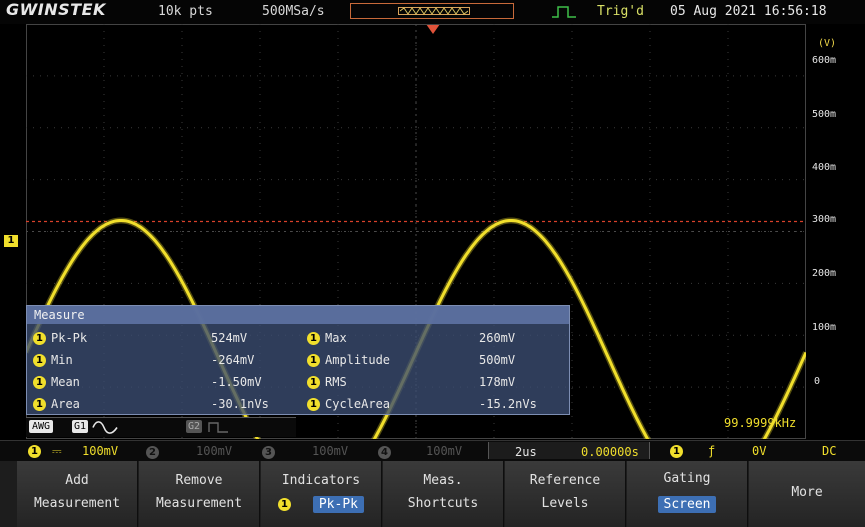 The width and height of the screenshot is (865, 527). What do you see at coordinates (168, 360) in the screenshot?
I see `measure-row: 1 Min -264mV` at bounding box center [168, 360].